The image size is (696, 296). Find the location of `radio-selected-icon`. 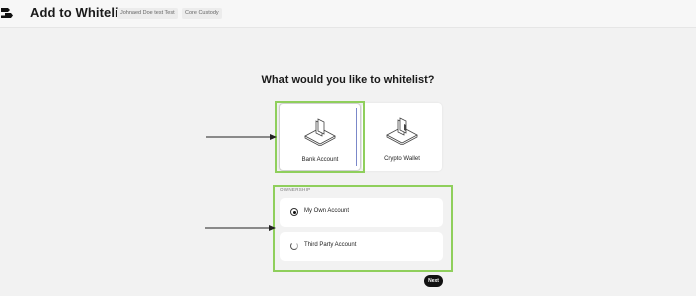

radio-selected-icon is located at coordinates (294, 212).